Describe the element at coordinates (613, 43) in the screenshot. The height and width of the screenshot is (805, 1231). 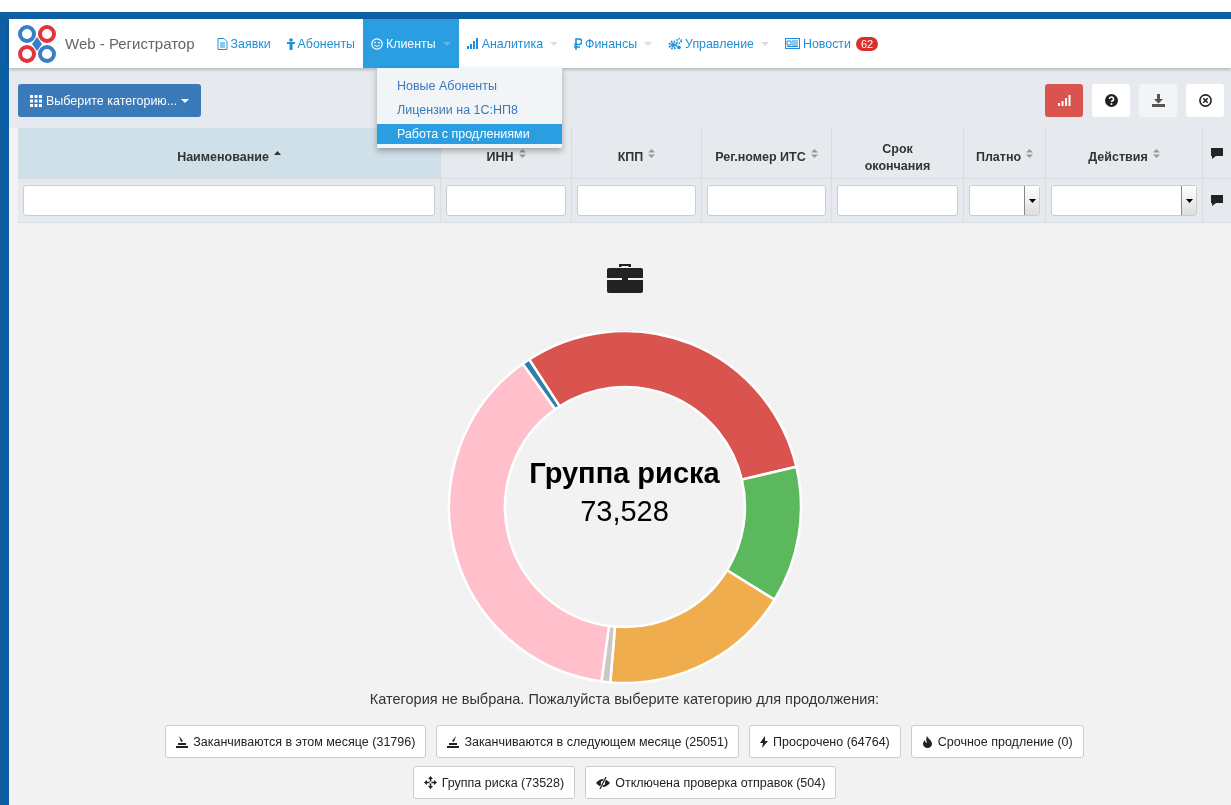
I see `nav-tab: Финансы` at that location.